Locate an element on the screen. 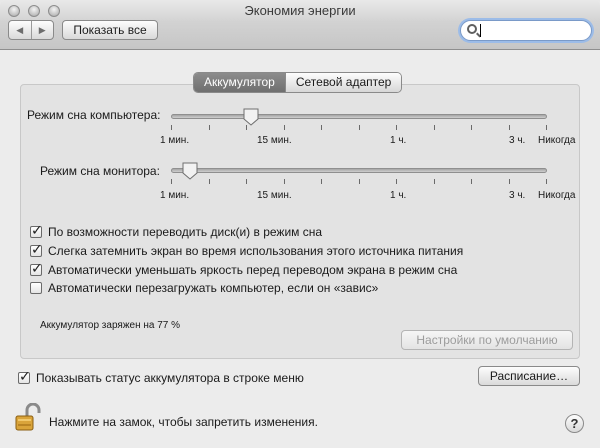  display-sleep-ticks is located at coordinates (359, 182).